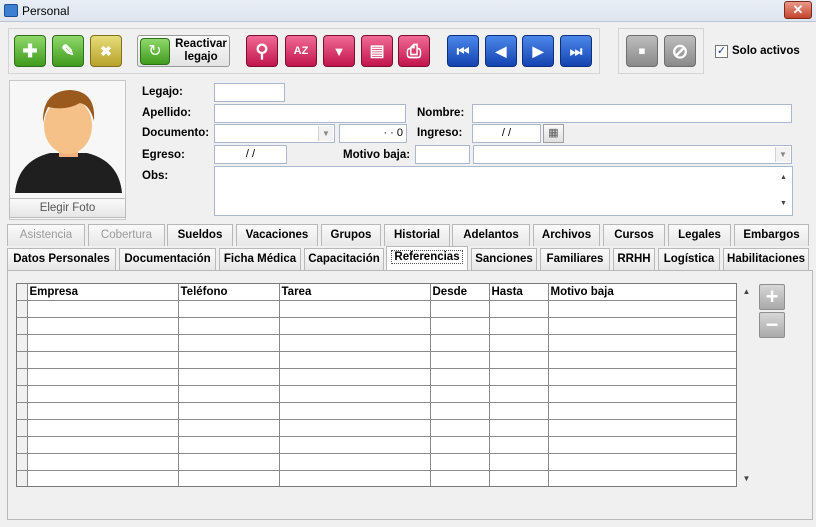 This screenshot has width=816, height=527. What do you see at coordinates (634, 259) in the screenshot?
I see `tab-rrhh: RRHH` at bounding box center [634, 259].